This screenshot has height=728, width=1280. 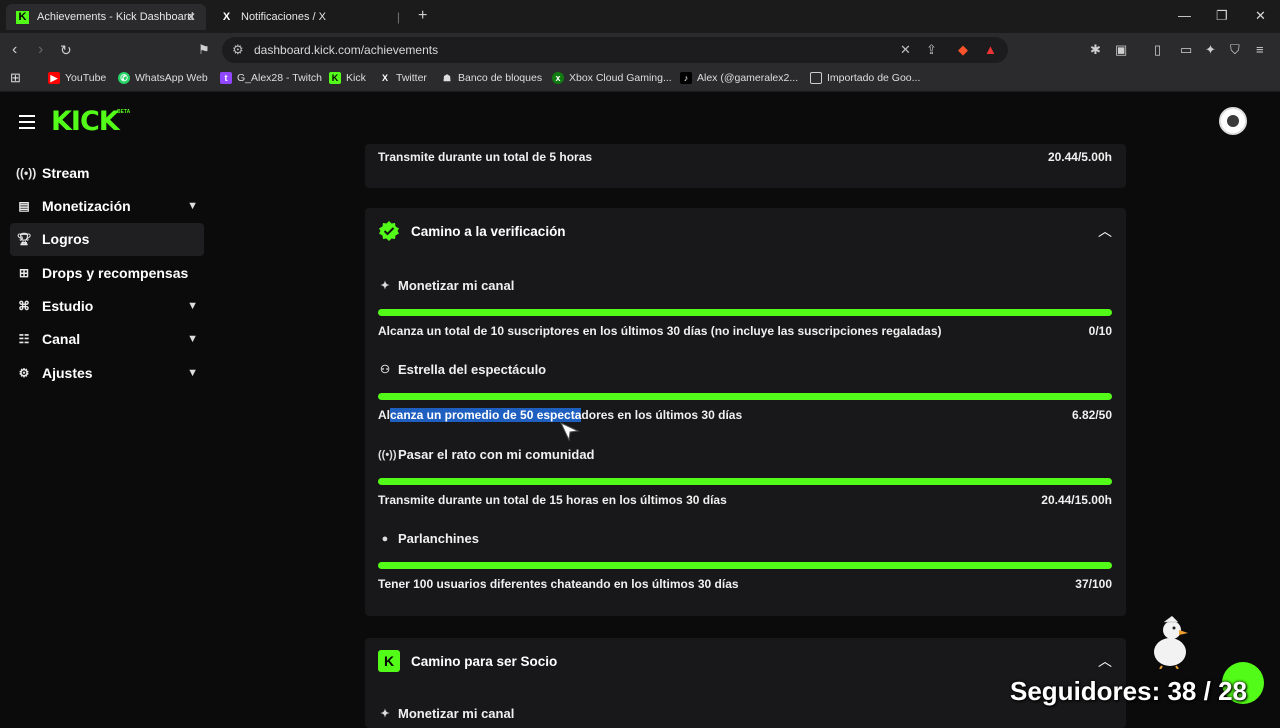 What do you see at coordinates (484, 661) in the screenshot?
I see `section-title: Camino para ser Socio` at bounding box center [484, 661].